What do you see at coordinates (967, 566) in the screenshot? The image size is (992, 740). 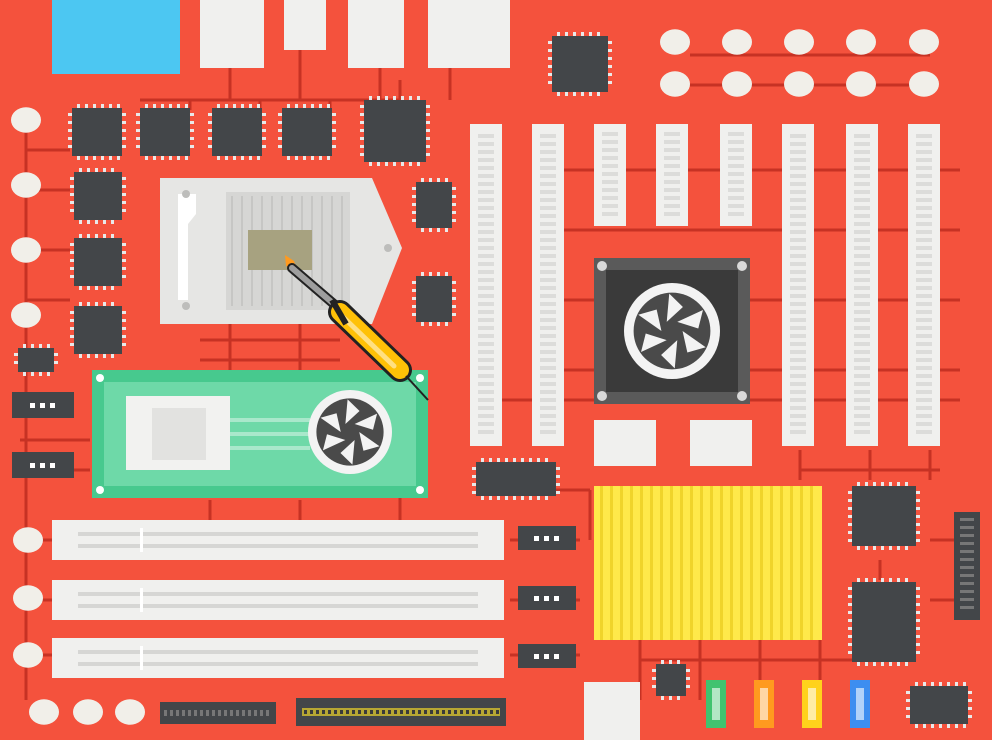 I see `pin-header-vertical` at bounding box center [967, 566].